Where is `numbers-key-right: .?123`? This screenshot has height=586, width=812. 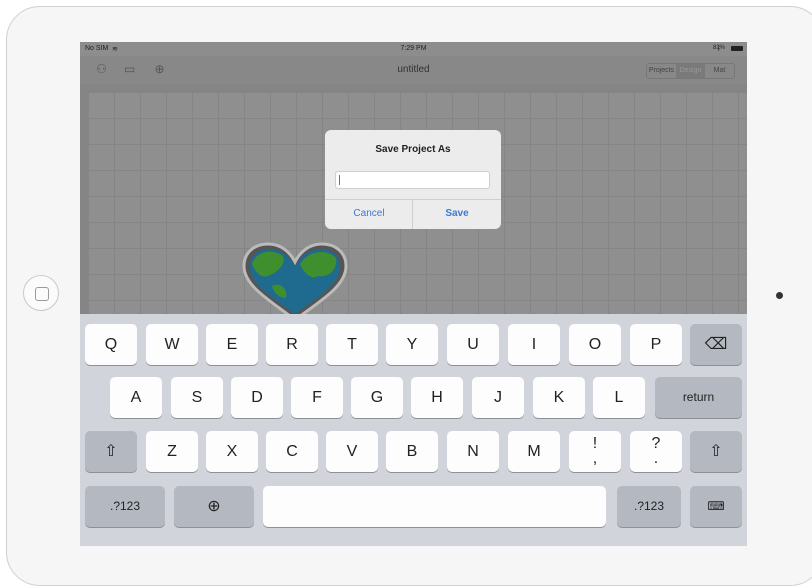 numbers-key-right: .?123 is located at coordinates (649, 506).